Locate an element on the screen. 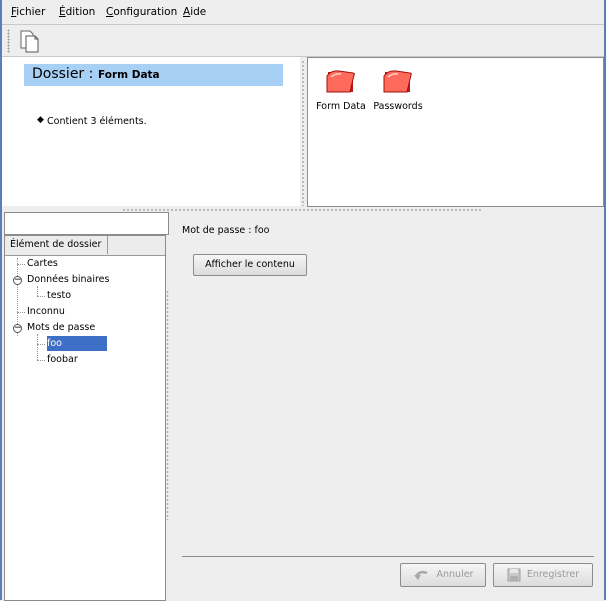 The width and height of the screenshot is (606, 601). folder-header: Dossier : Form Data is located at coordinates (153, 75).